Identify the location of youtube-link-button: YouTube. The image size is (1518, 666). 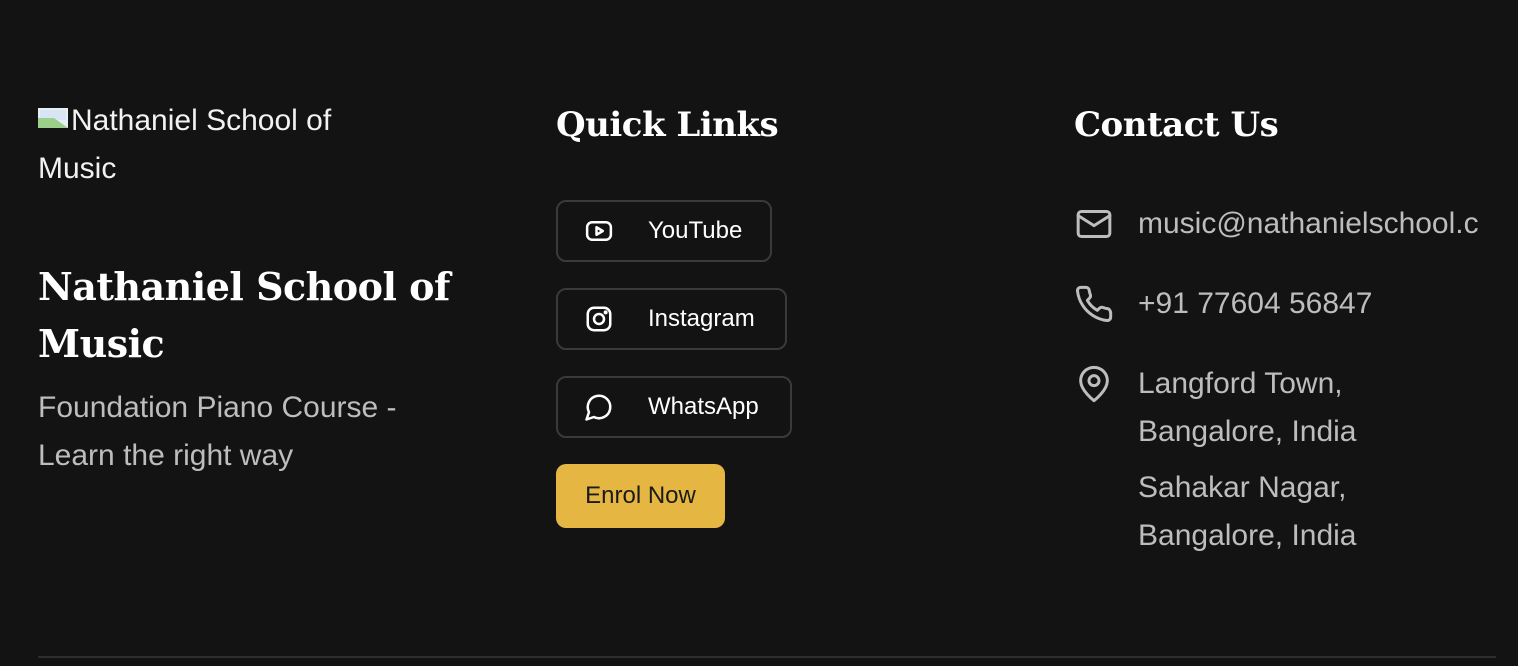
(664, 231).